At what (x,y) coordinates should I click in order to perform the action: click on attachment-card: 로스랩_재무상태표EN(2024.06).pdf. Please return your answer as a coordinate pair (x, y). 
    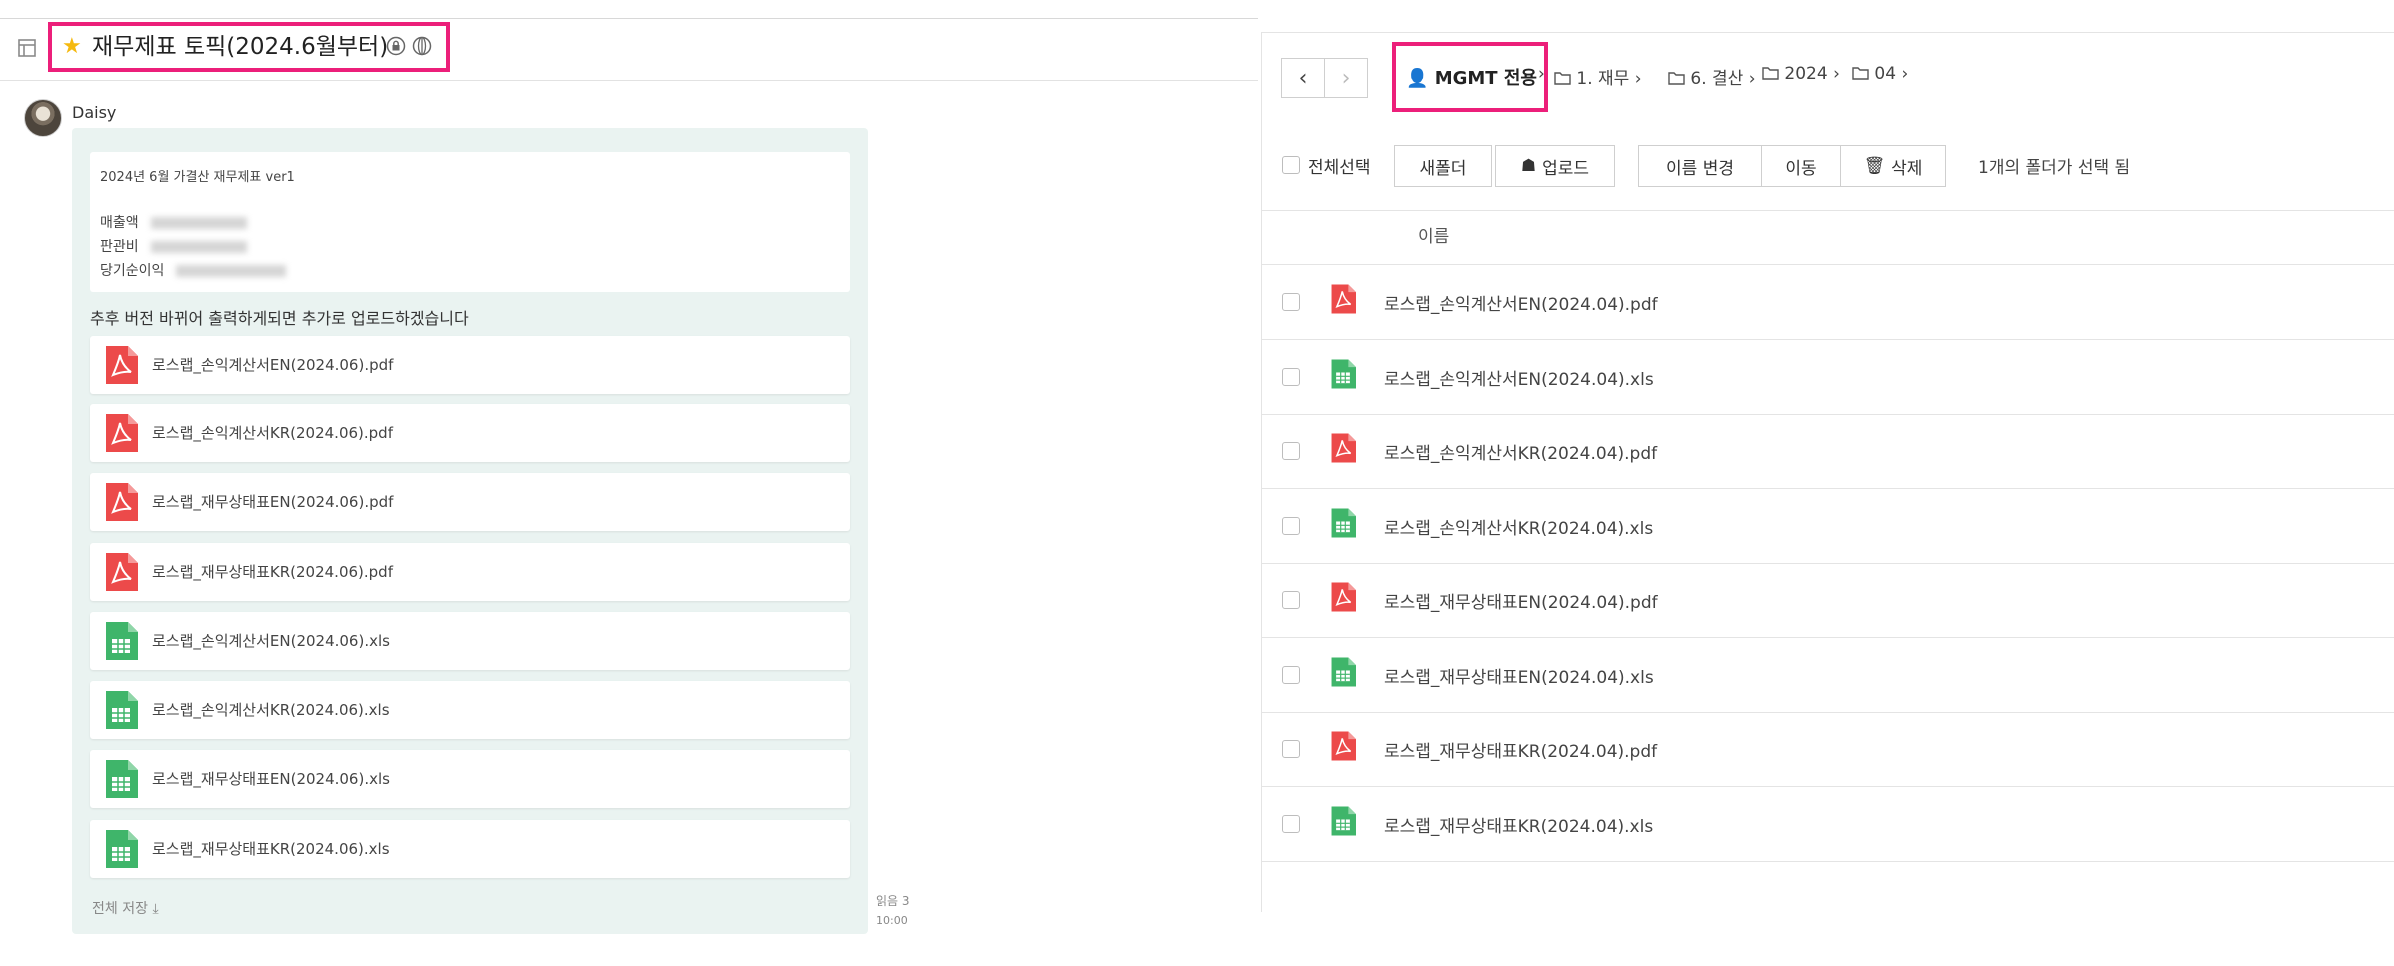
    Looking at the image, I should click on (470, 502).